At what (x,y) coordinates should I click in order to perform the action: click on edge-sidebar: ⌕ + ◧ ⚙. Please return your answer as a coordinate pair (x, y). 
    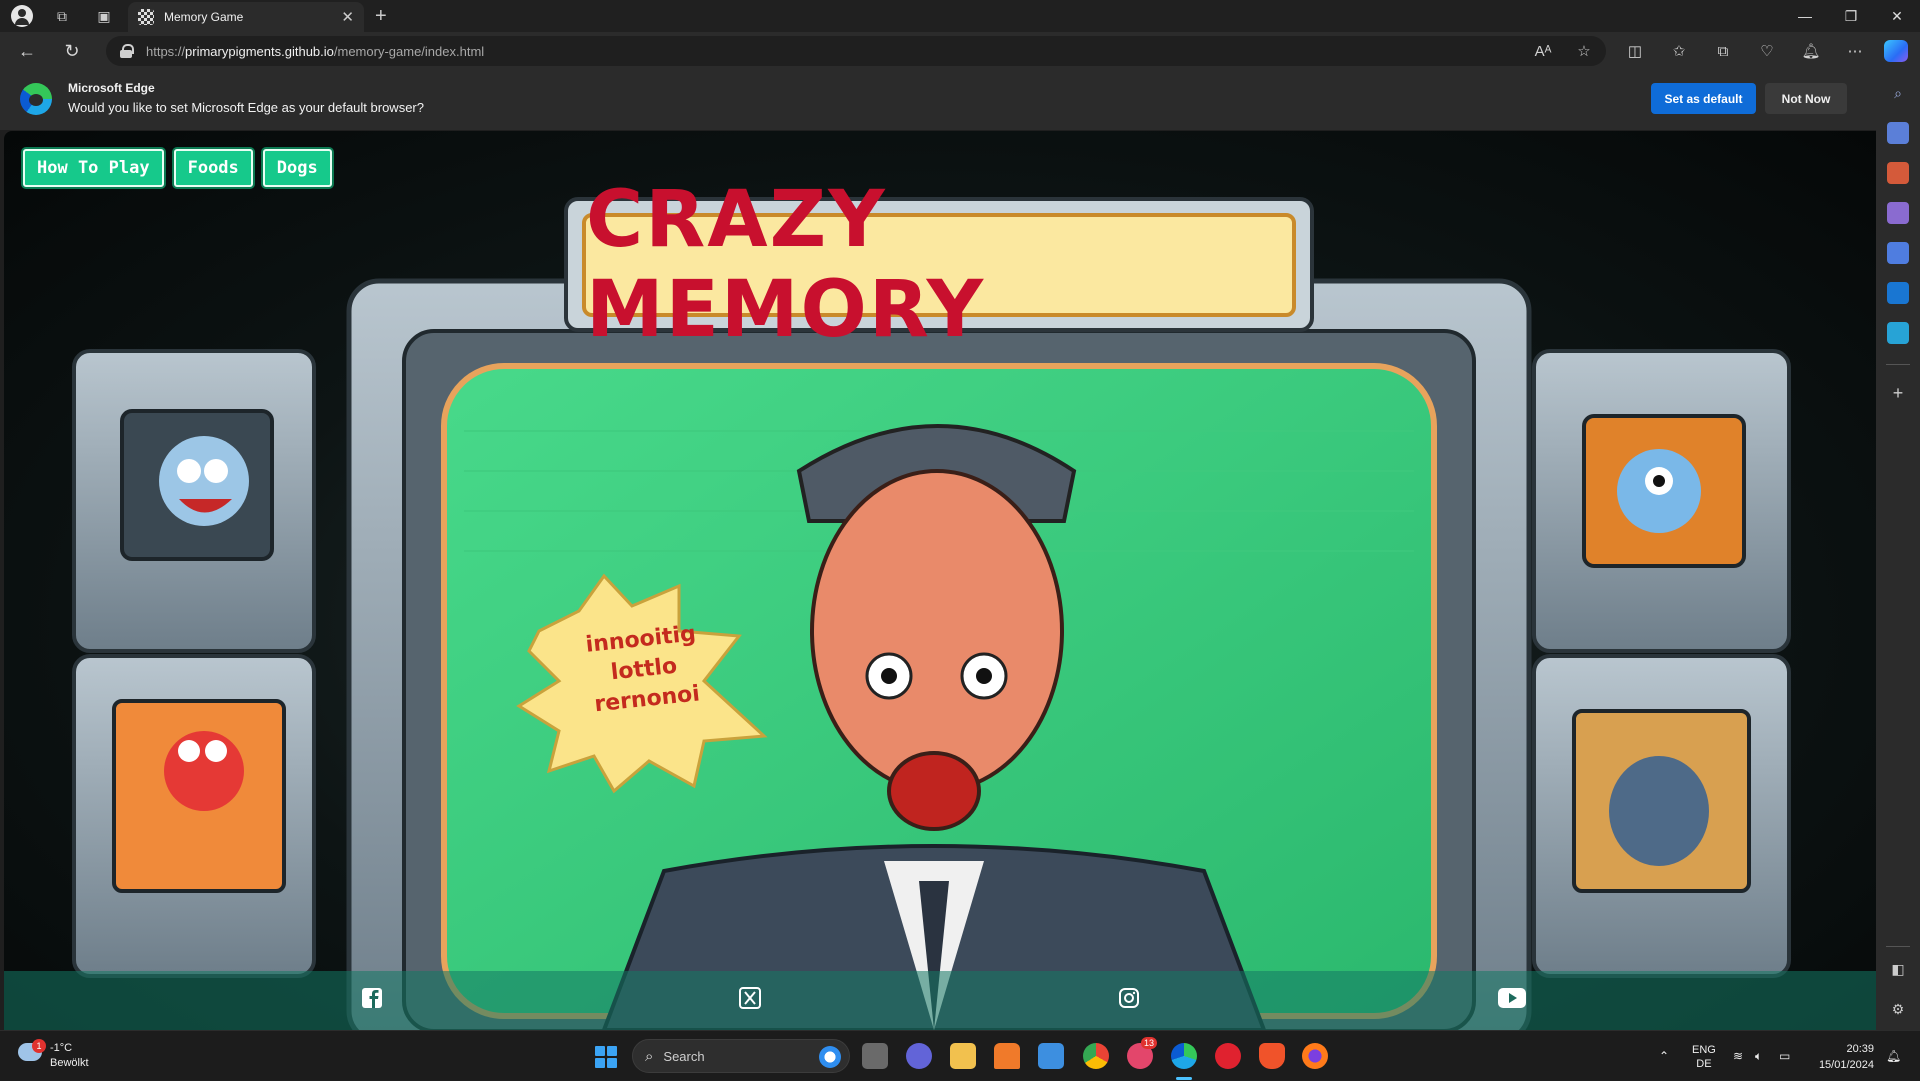
    Looking at the image, I should click on (1898, 550).